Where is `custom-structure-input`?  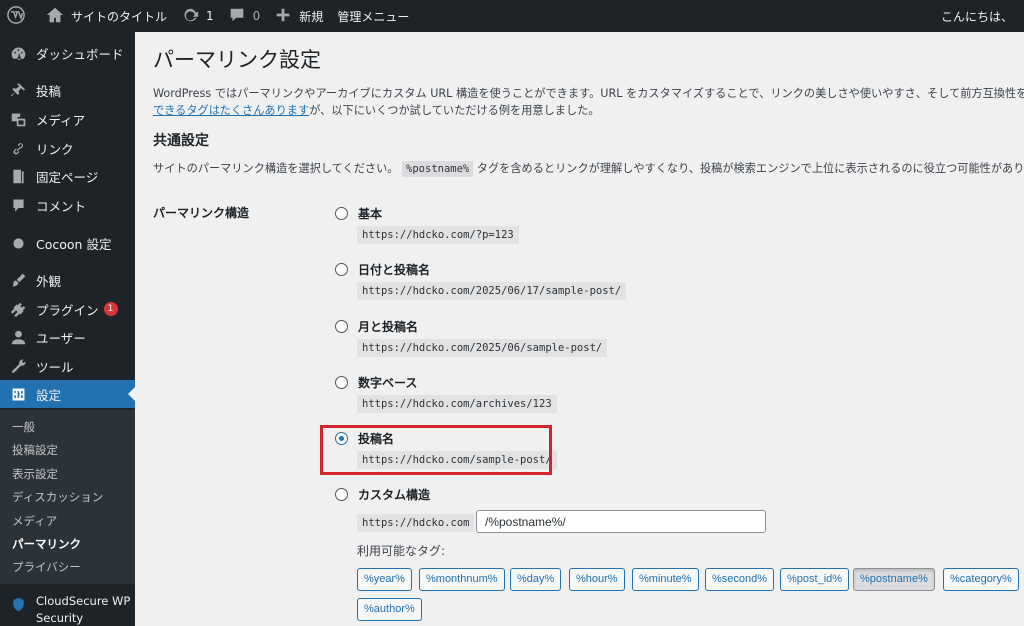 custom-structure-input is located at coordinates (621, 521).